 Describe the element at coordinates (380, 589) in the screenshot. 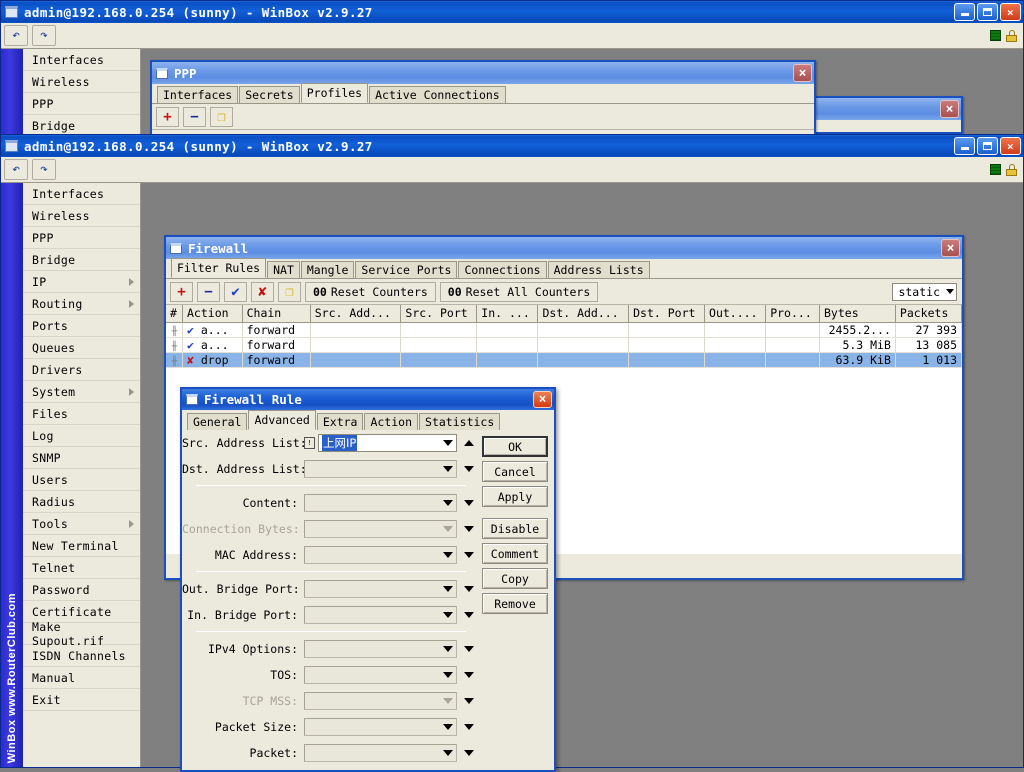

I see `input-out-bridge-port` at that location.